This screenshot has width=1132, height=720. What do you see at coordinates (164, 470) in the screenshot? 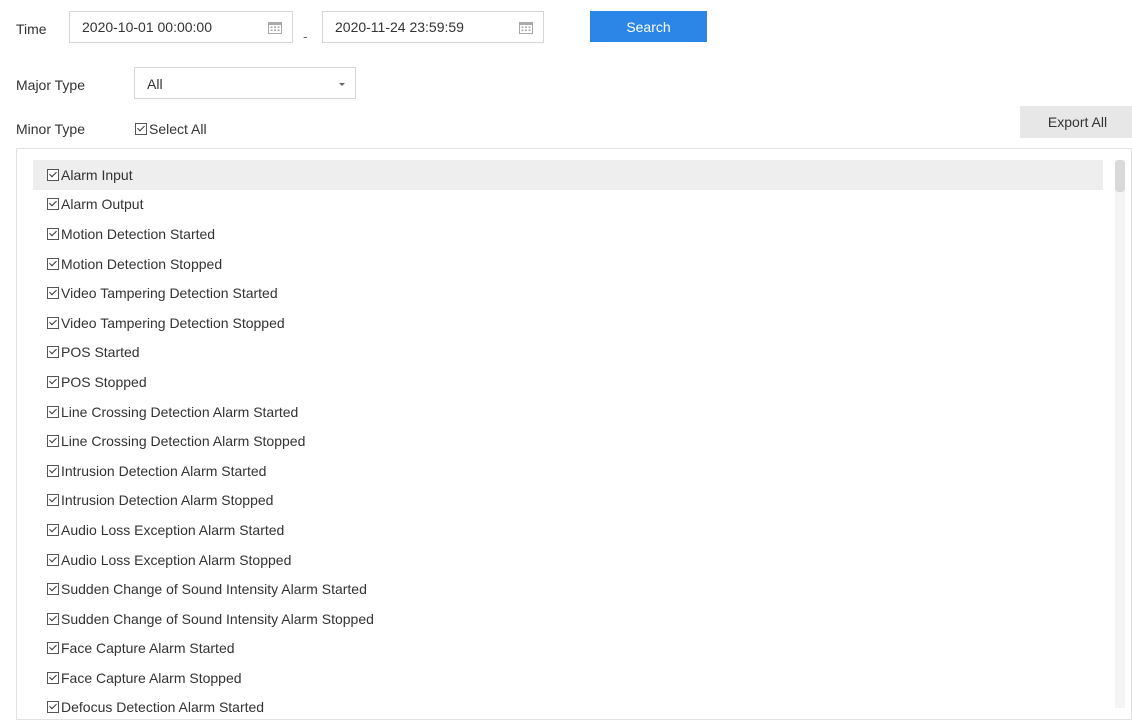
I see `list-item-label: Intrusion Detection Alarm Started` at bounding box center [164, 470].